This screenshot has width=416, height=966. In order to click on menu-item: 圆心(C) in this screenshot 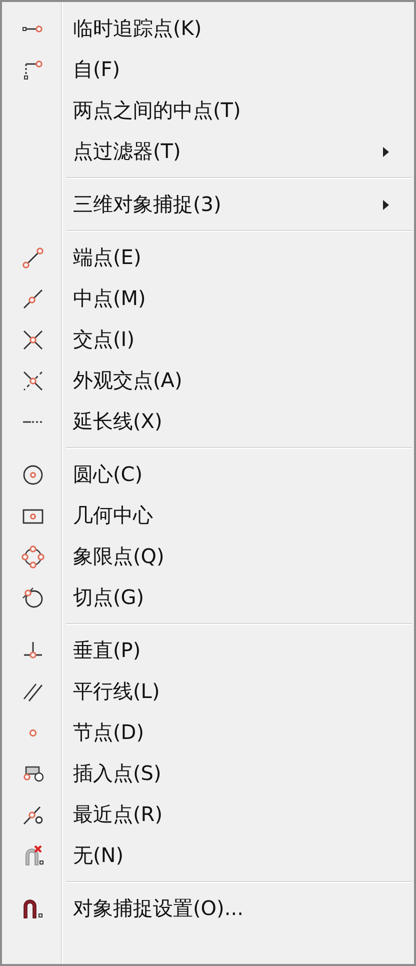, I will do `click(208, 474)`.